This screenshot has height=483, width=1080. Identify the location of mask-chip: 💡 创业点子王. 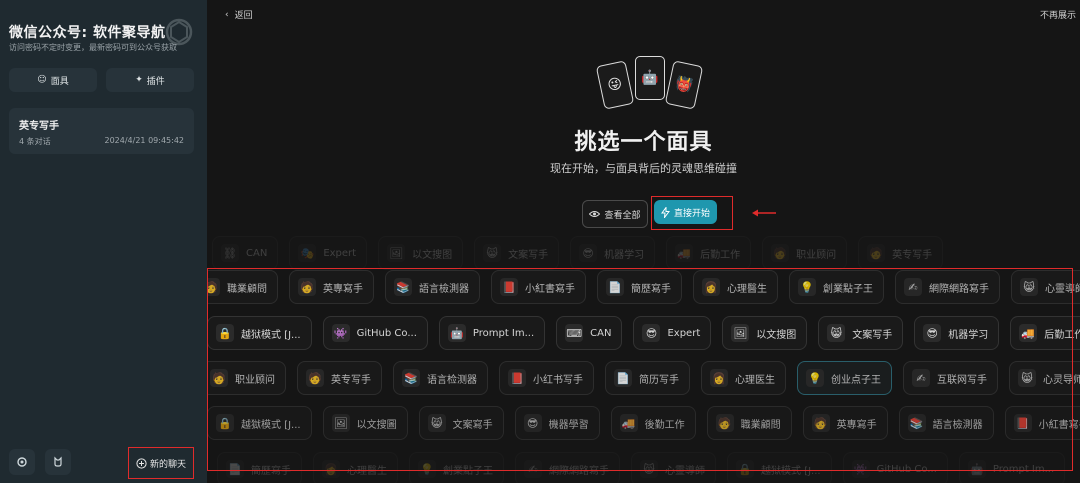
(844, 378).